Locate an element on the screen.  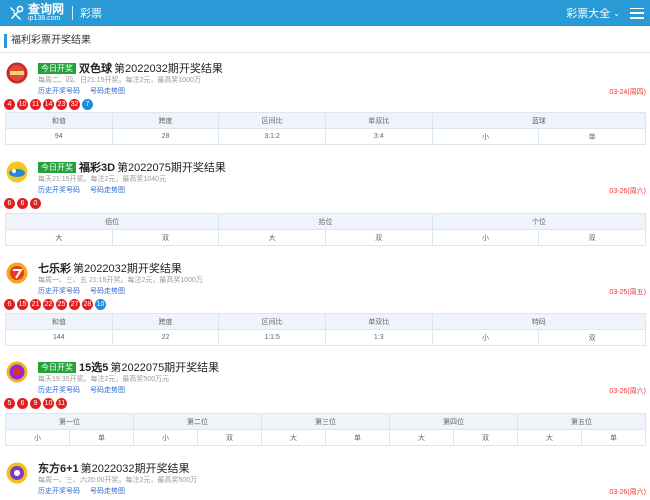
draw-date: 03-25(周五) is located at coordinates (627, 292).